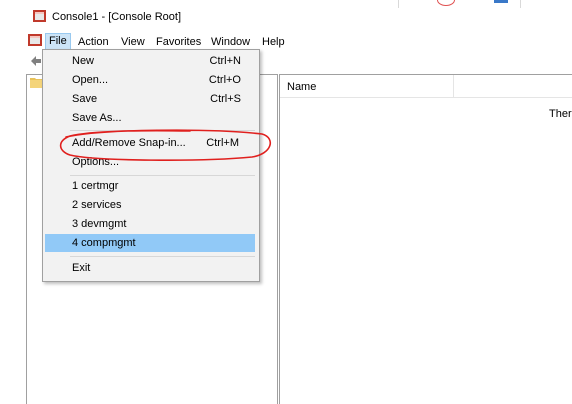  Describe the element at coordinates (95, 186) in the screenshot. I see `menu-item-label: 1 certmgr` at that location.